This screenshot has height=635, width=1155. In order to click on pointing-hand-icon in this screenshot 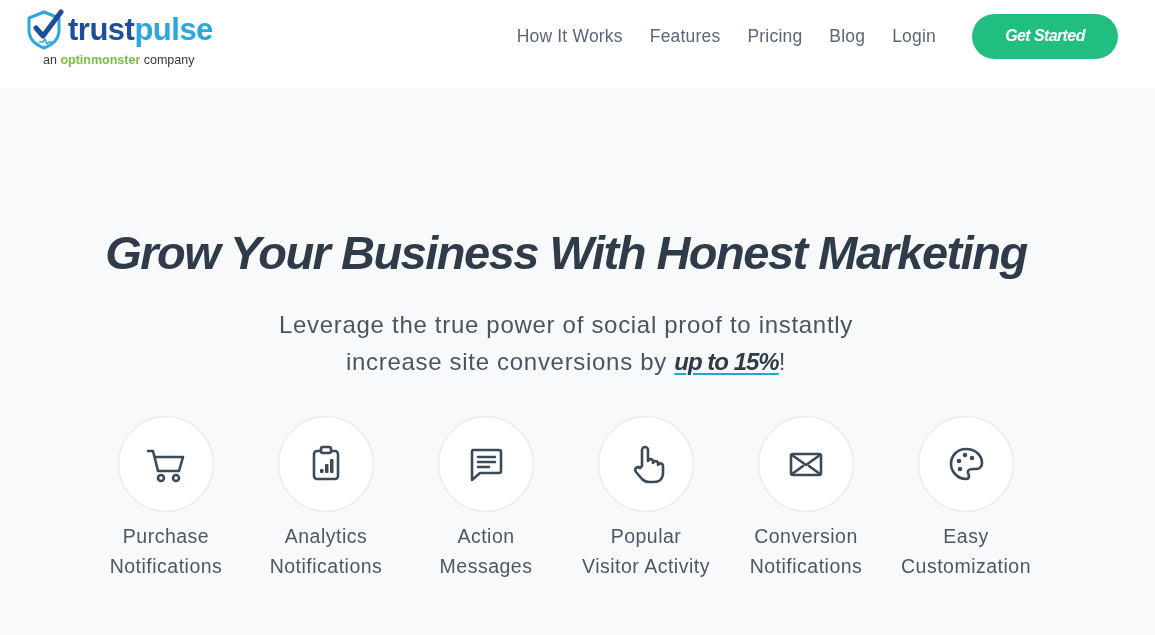, I will do `click(646, 464)`.